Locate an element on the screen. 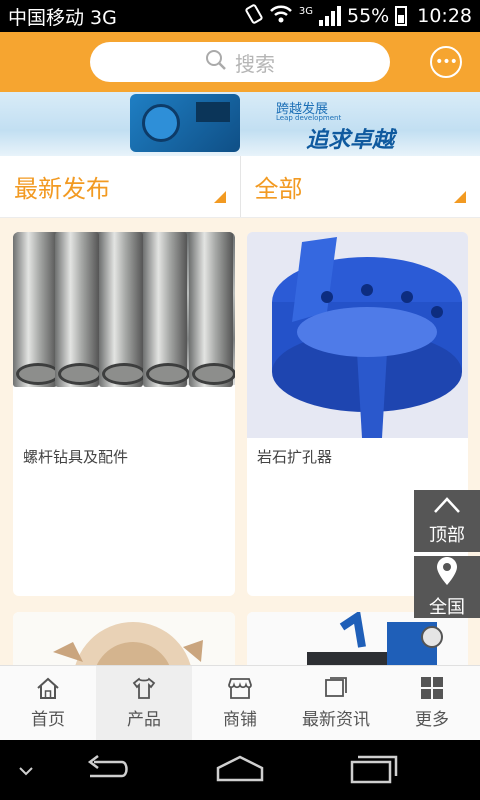 The width and height of the screenshot is (480, 800). tab-more: 更多 is located at coordinates (432, 703).